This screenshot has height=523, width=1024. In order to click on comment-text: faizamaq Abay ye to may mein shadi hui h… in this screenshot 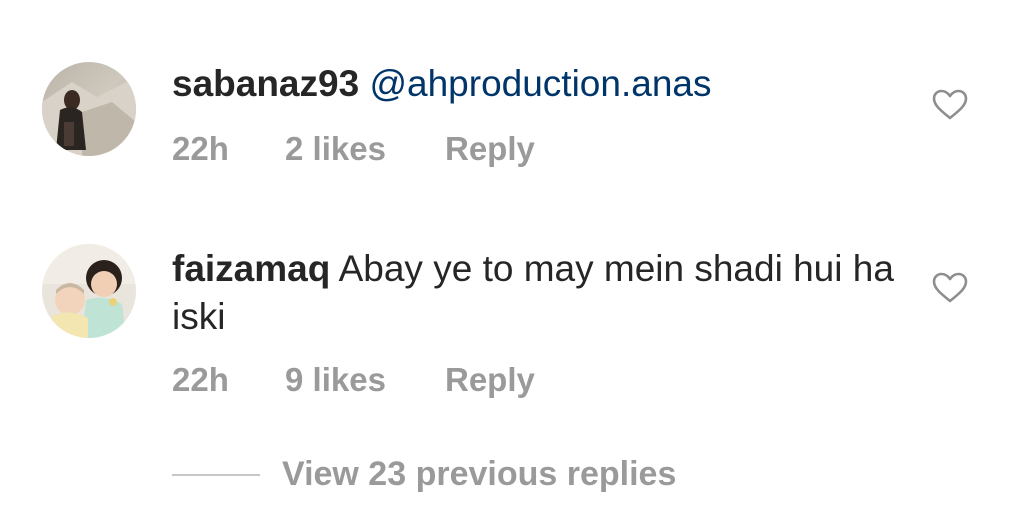, I will do `click(537, 293)`.